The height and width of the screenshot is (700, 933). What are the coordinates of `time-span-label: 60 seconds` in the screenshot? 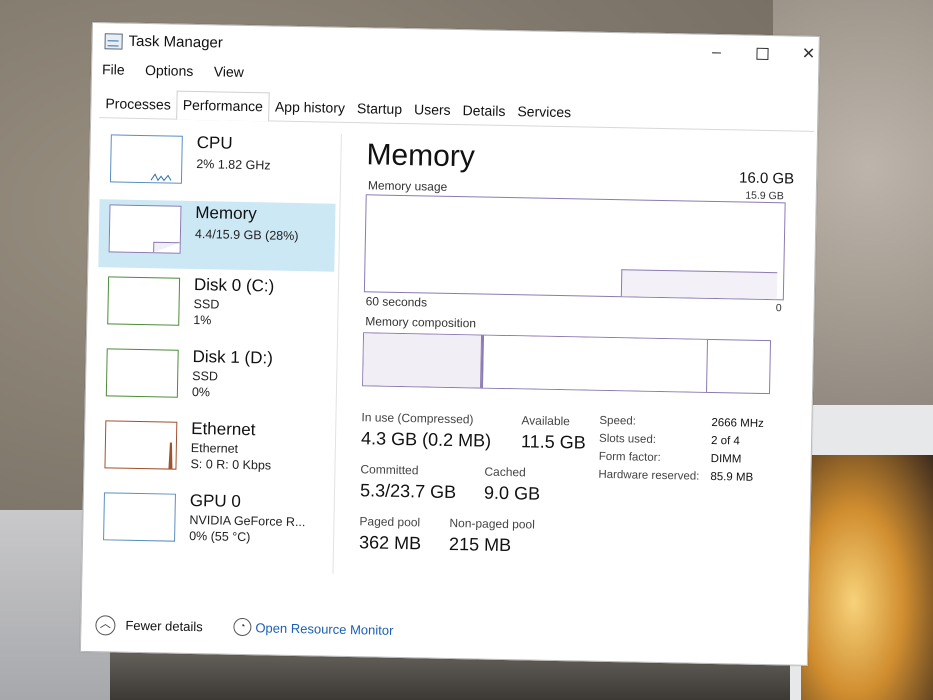 It's located at (396, 302).